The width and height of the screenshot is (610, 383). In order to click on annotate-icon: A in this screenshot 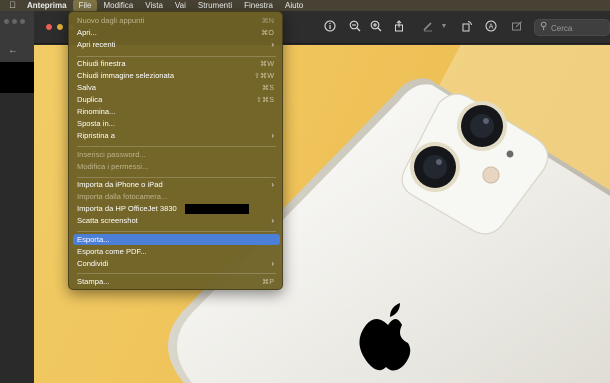, I will do `click(491, 27)`.